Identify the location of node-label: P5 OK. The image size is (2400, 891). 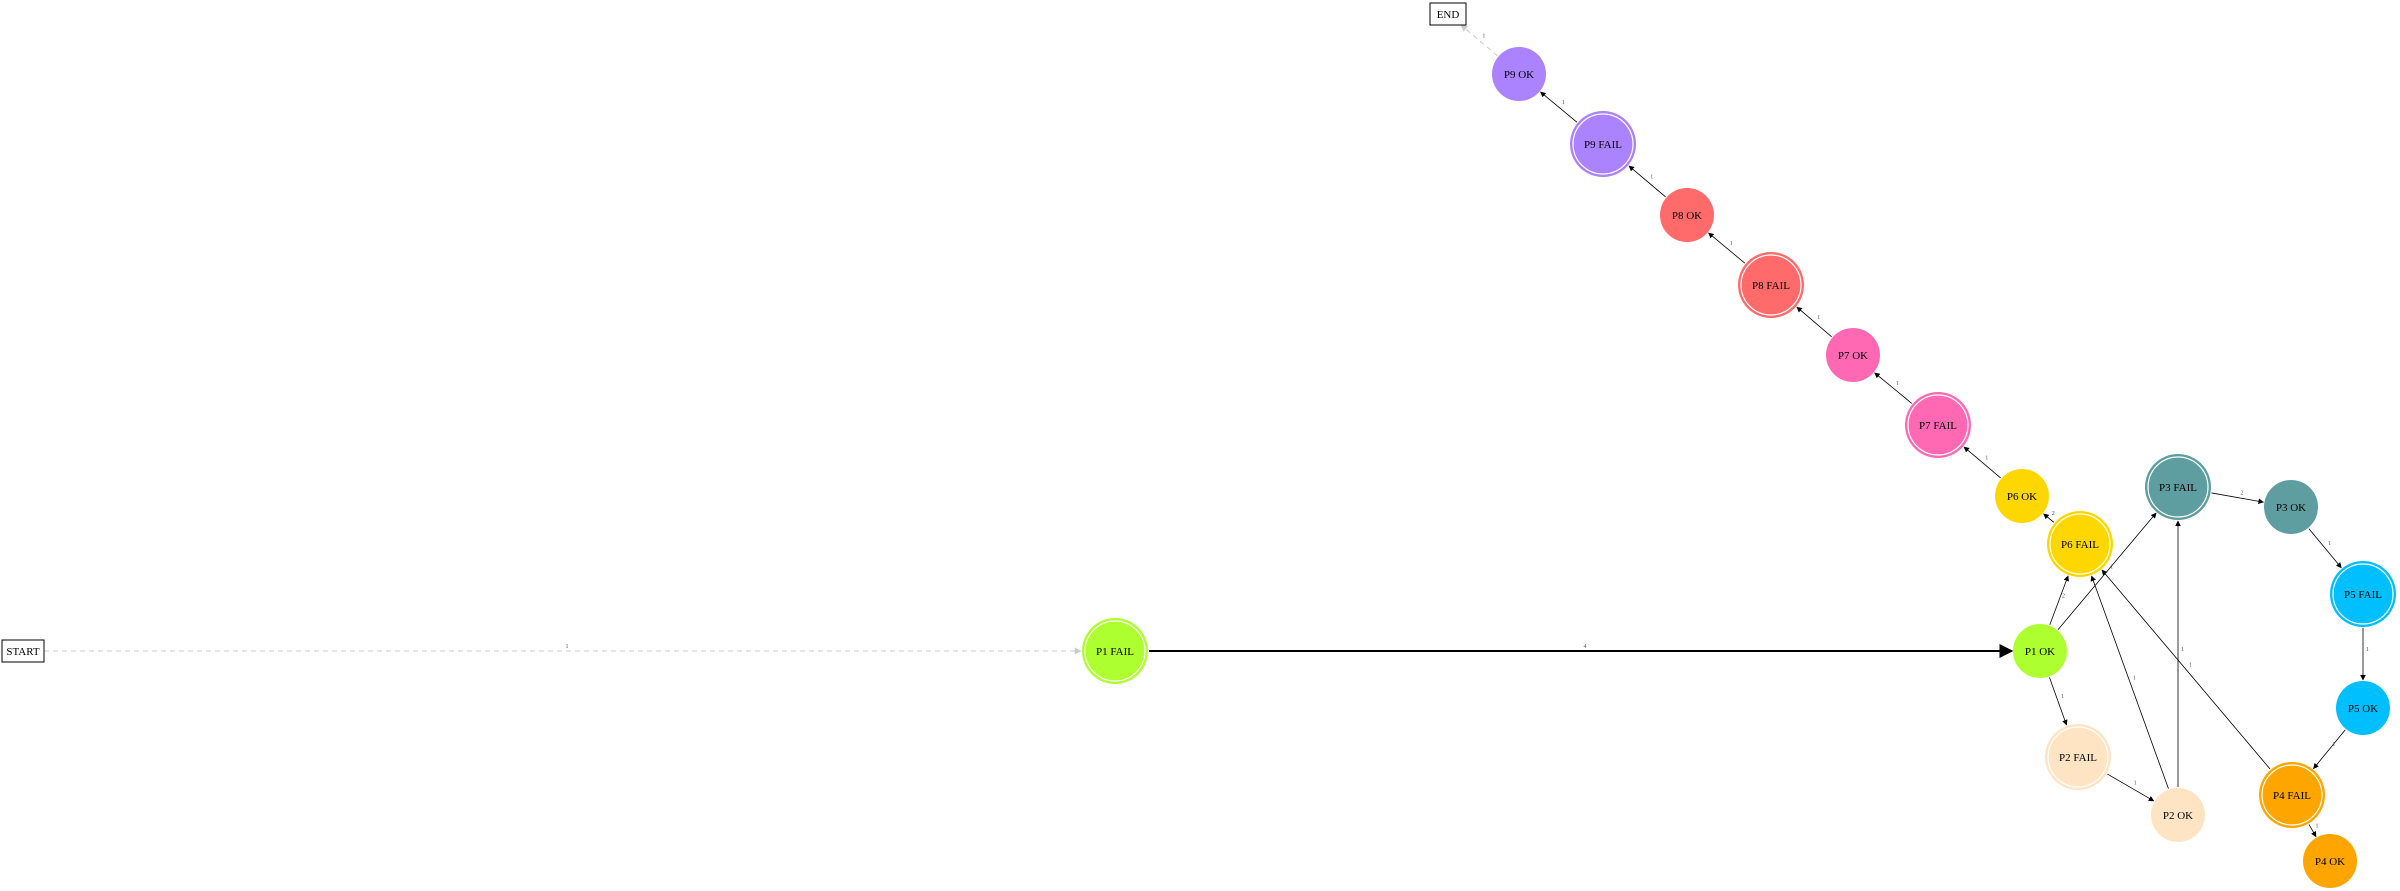
(2363, 709).